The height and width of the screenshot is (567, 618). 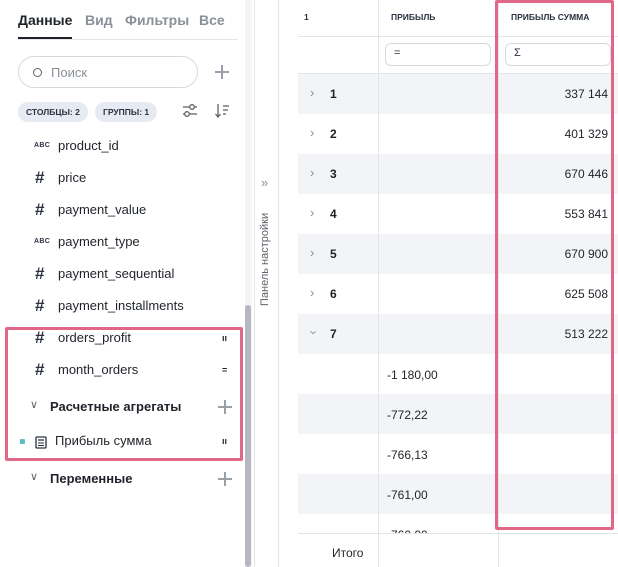 What do you see at coordinates (265, 182) in the screenshot?
I see `expand-chevrons-icon: »` at bounding box center [265, 182].